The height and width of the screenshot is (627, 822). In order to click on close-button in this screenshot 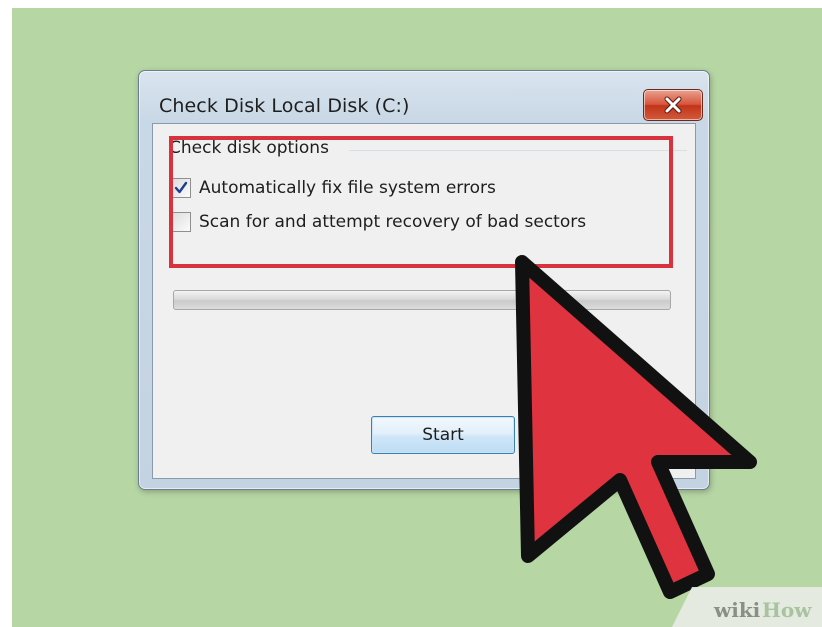, I will do `click(673, 105)`.